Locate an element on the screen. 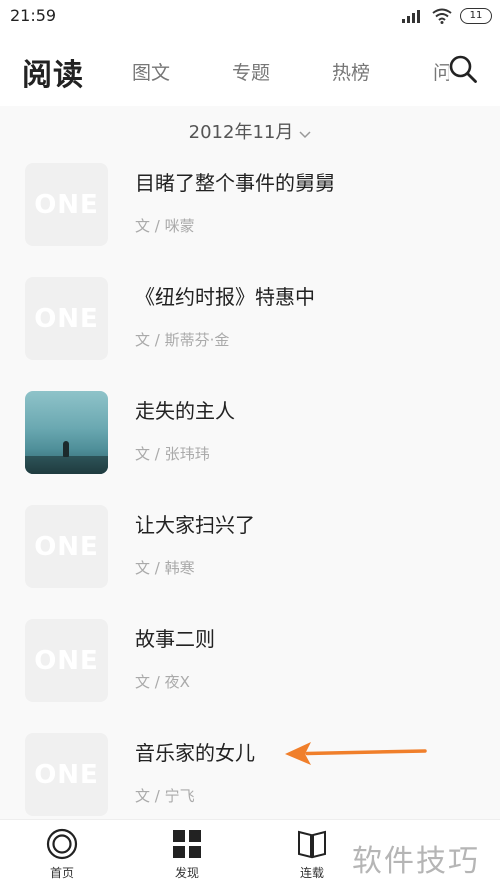 The width and height of the screenshot is (500, 889). nav-home: 首页 is located at coordinates (62, 854).